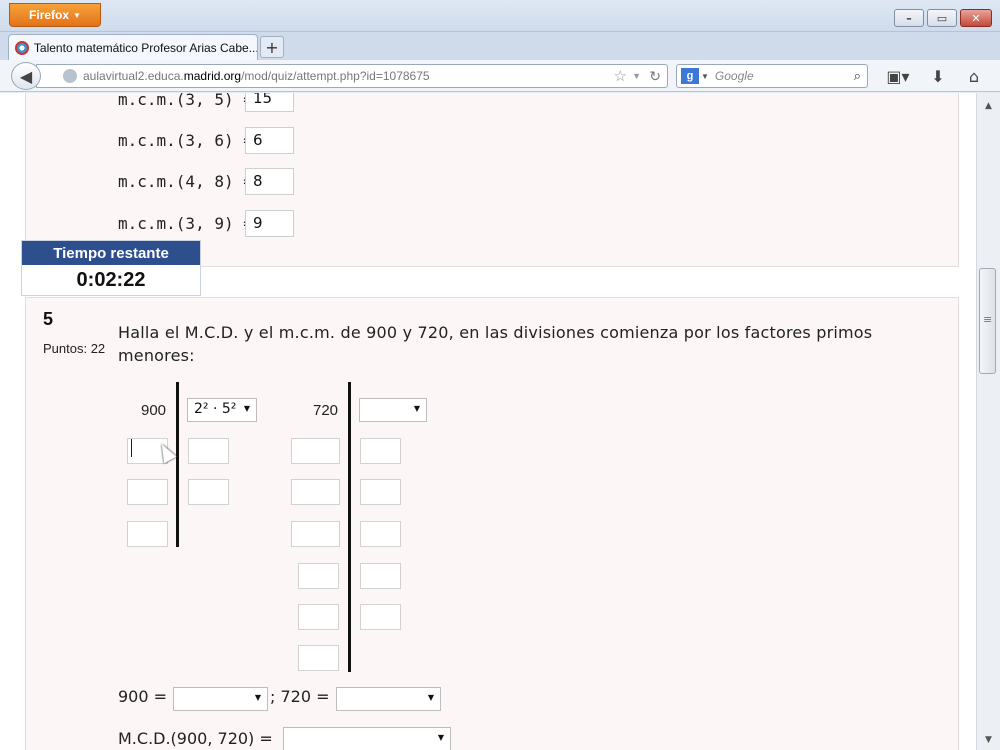  I want to click on search-placeholder: Google, so click(734, 76).